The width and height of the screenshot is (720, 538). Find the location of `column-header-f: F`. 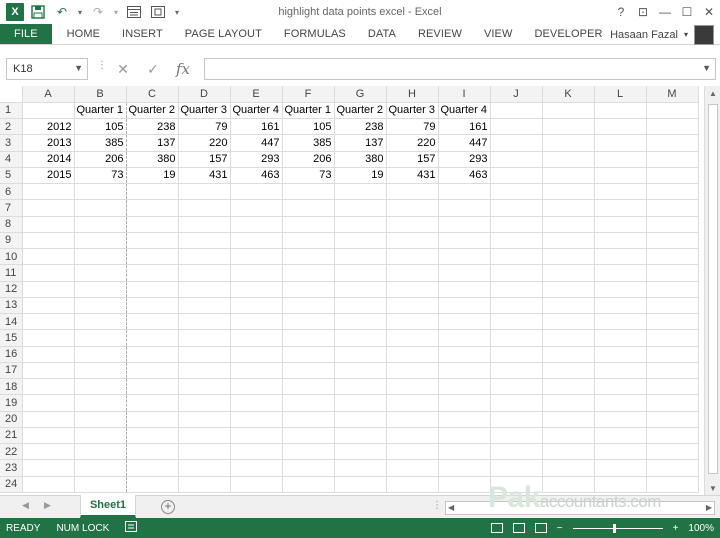

column-header-f: F is located at coordinates (308, 94).